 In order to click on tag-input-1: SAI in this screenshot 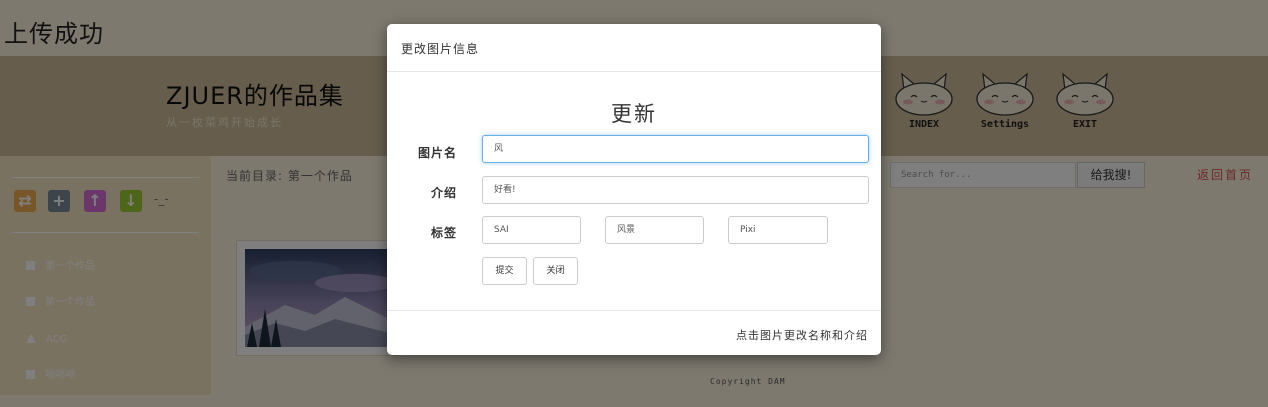, I will do `click(531, 230)`.